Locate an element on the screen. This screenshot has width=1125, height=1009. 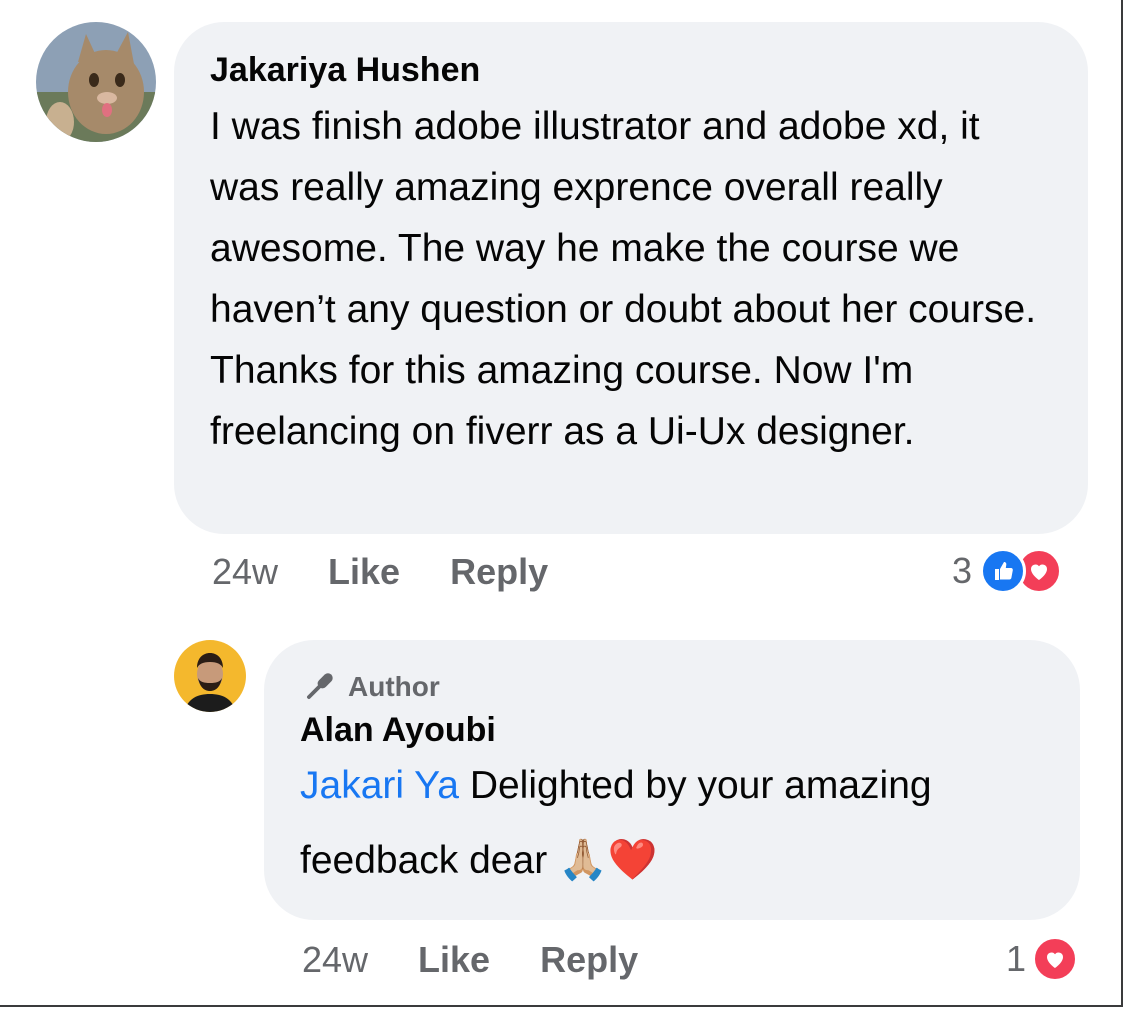
reply-actions: 24w Like Reply is located at coordinates (470, 960).